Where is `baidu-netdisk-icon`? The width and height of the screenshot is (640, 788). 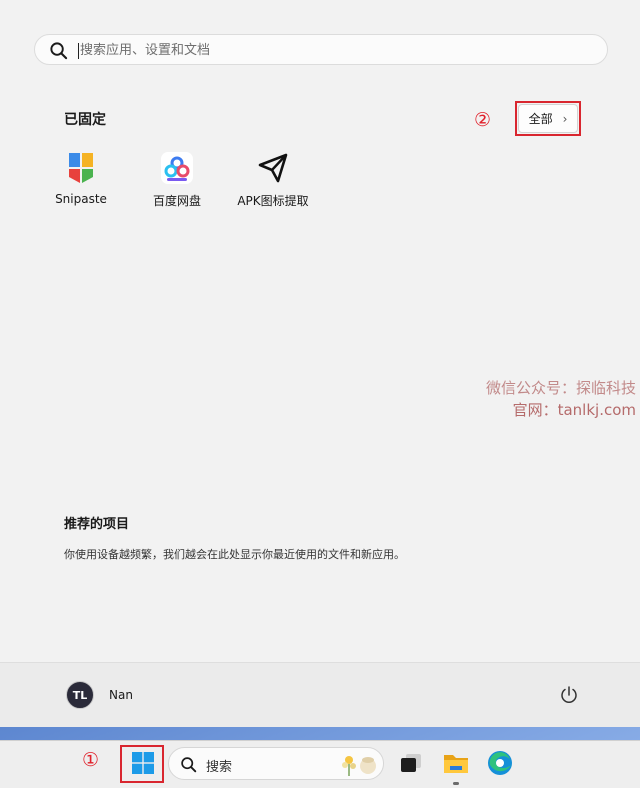 baidu-netdisk-icon is located at coordinates (177, 168).